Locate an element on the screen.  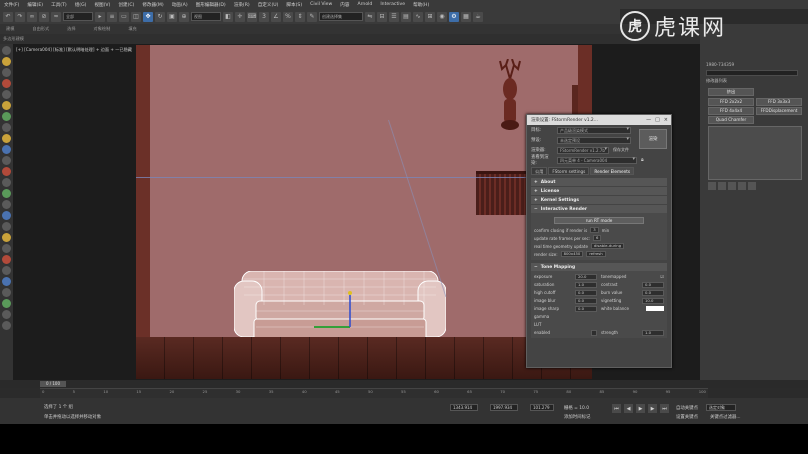
menu-arnold: Arnold is located at coordinates (364, 4).